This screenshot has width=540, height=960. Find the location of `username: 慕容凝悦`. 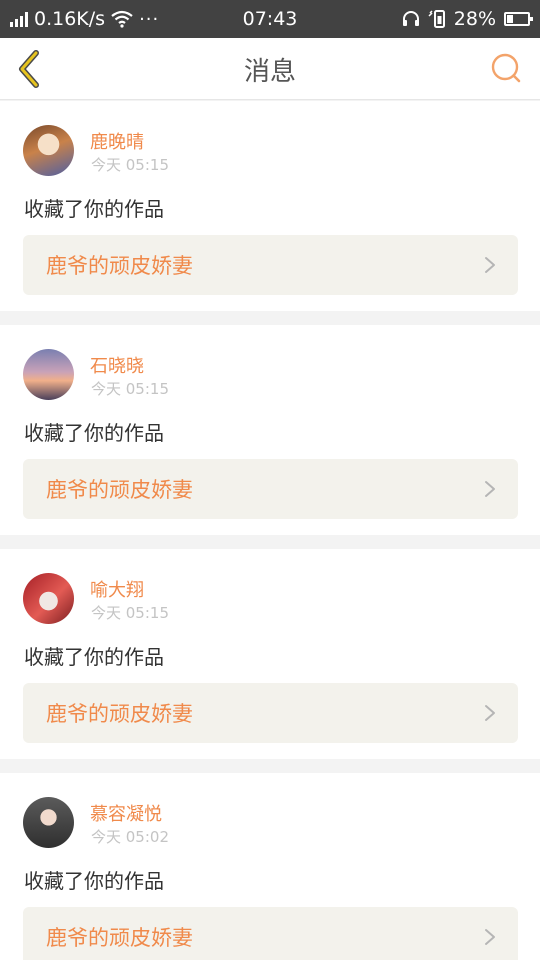

username: 慕容凝悦 is located at coordinates (126, 813).